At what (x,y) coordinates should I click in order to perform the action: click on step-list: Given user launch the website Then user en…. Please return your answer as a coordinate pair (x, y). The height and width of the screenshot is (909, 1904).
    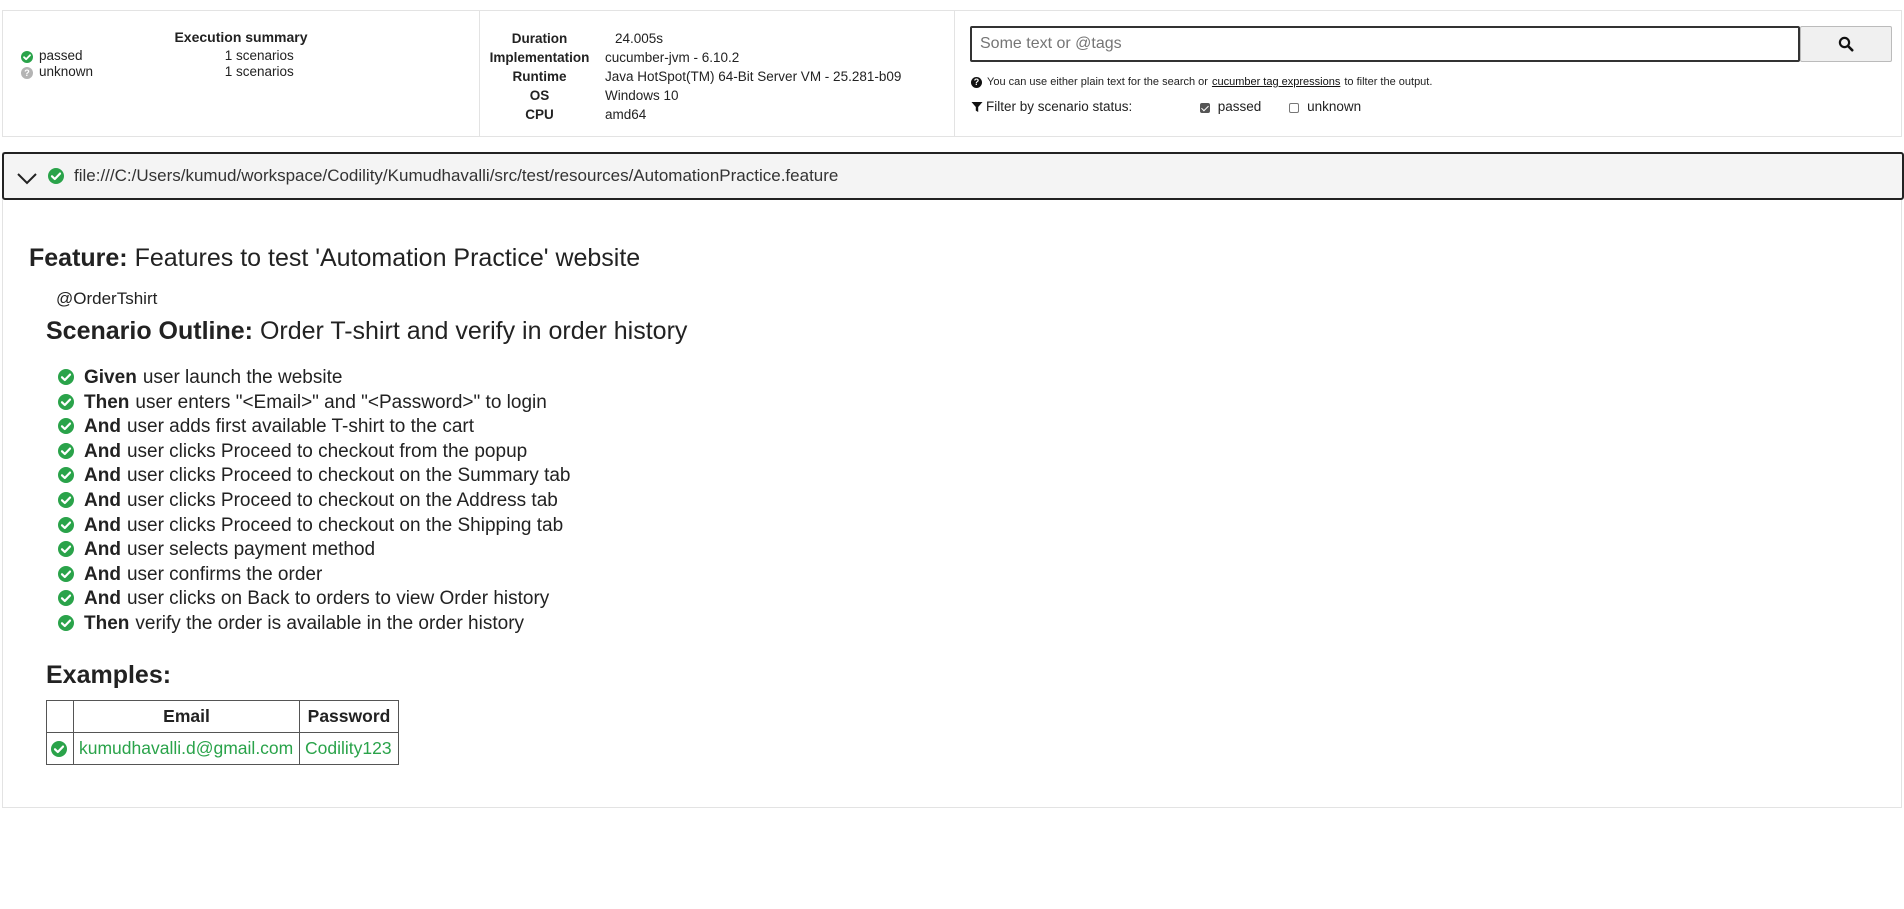
    Looking at the image, I should click on (314, 501).